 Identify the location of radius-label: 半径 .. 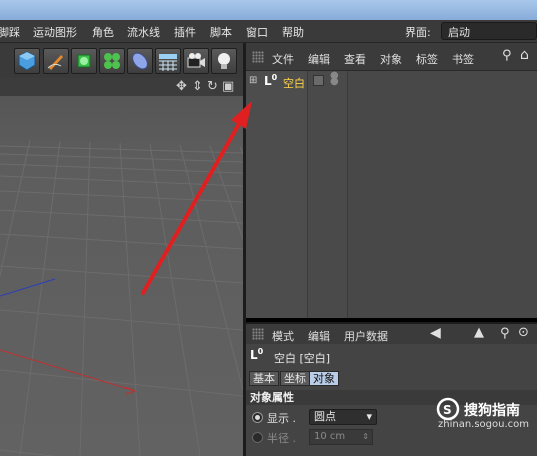
(281, 438).